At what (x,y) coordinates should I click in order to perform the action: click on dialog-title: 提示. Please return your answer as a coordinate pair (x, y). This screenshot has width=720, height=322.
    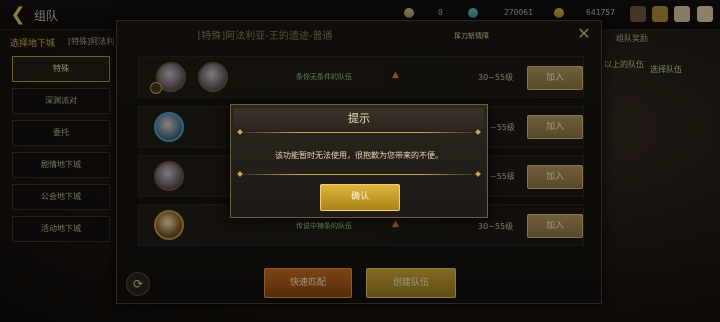
    Looking at the image, I should click on (359, 118).